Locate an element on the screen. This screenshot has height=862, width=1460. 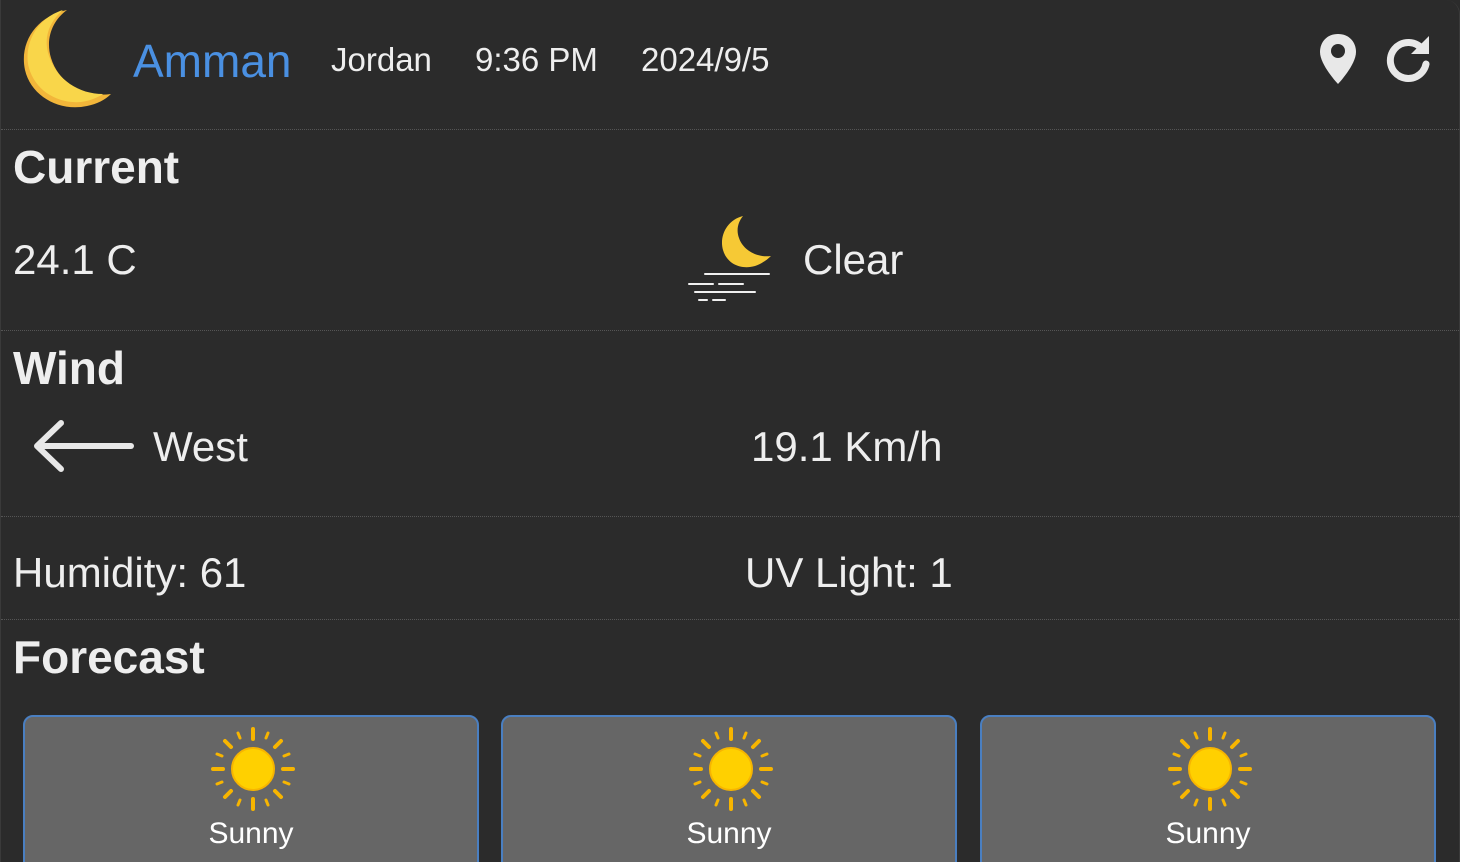
moon-icon is located at coordinates (67, 59).